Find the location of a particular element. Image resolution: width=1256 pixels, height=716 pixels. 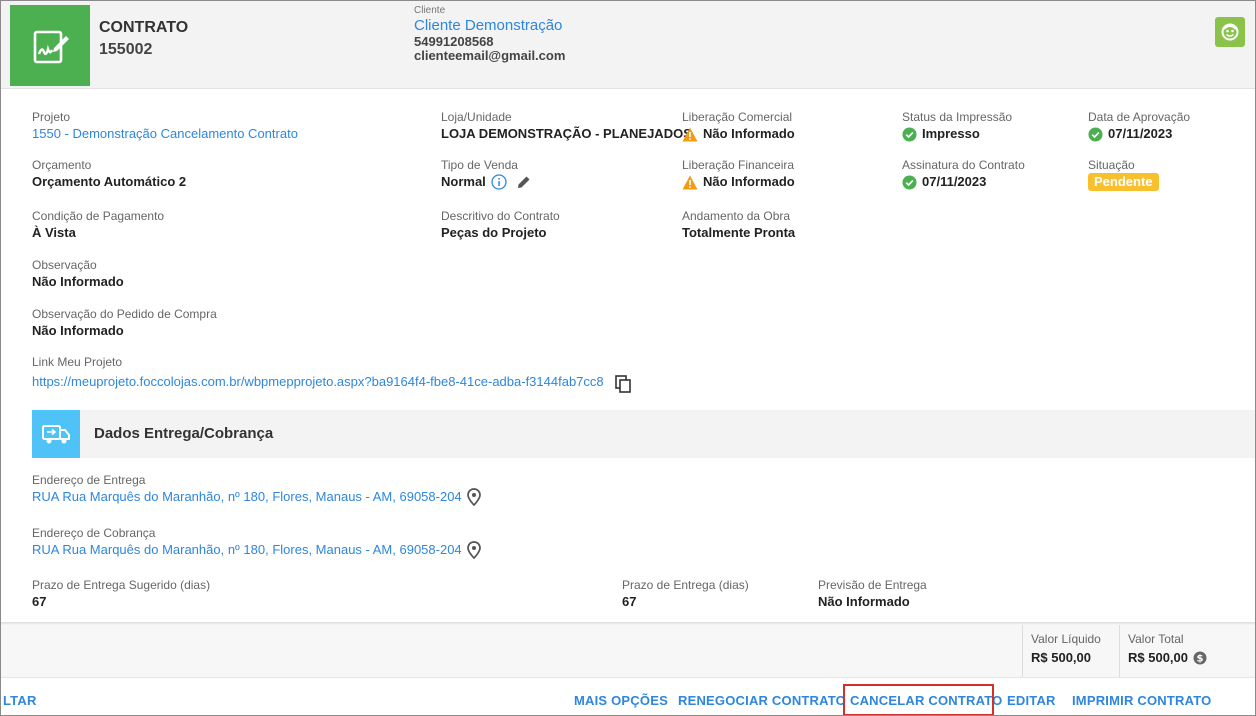

contract-title: CONTRATO is located at coordinates (144, 27).